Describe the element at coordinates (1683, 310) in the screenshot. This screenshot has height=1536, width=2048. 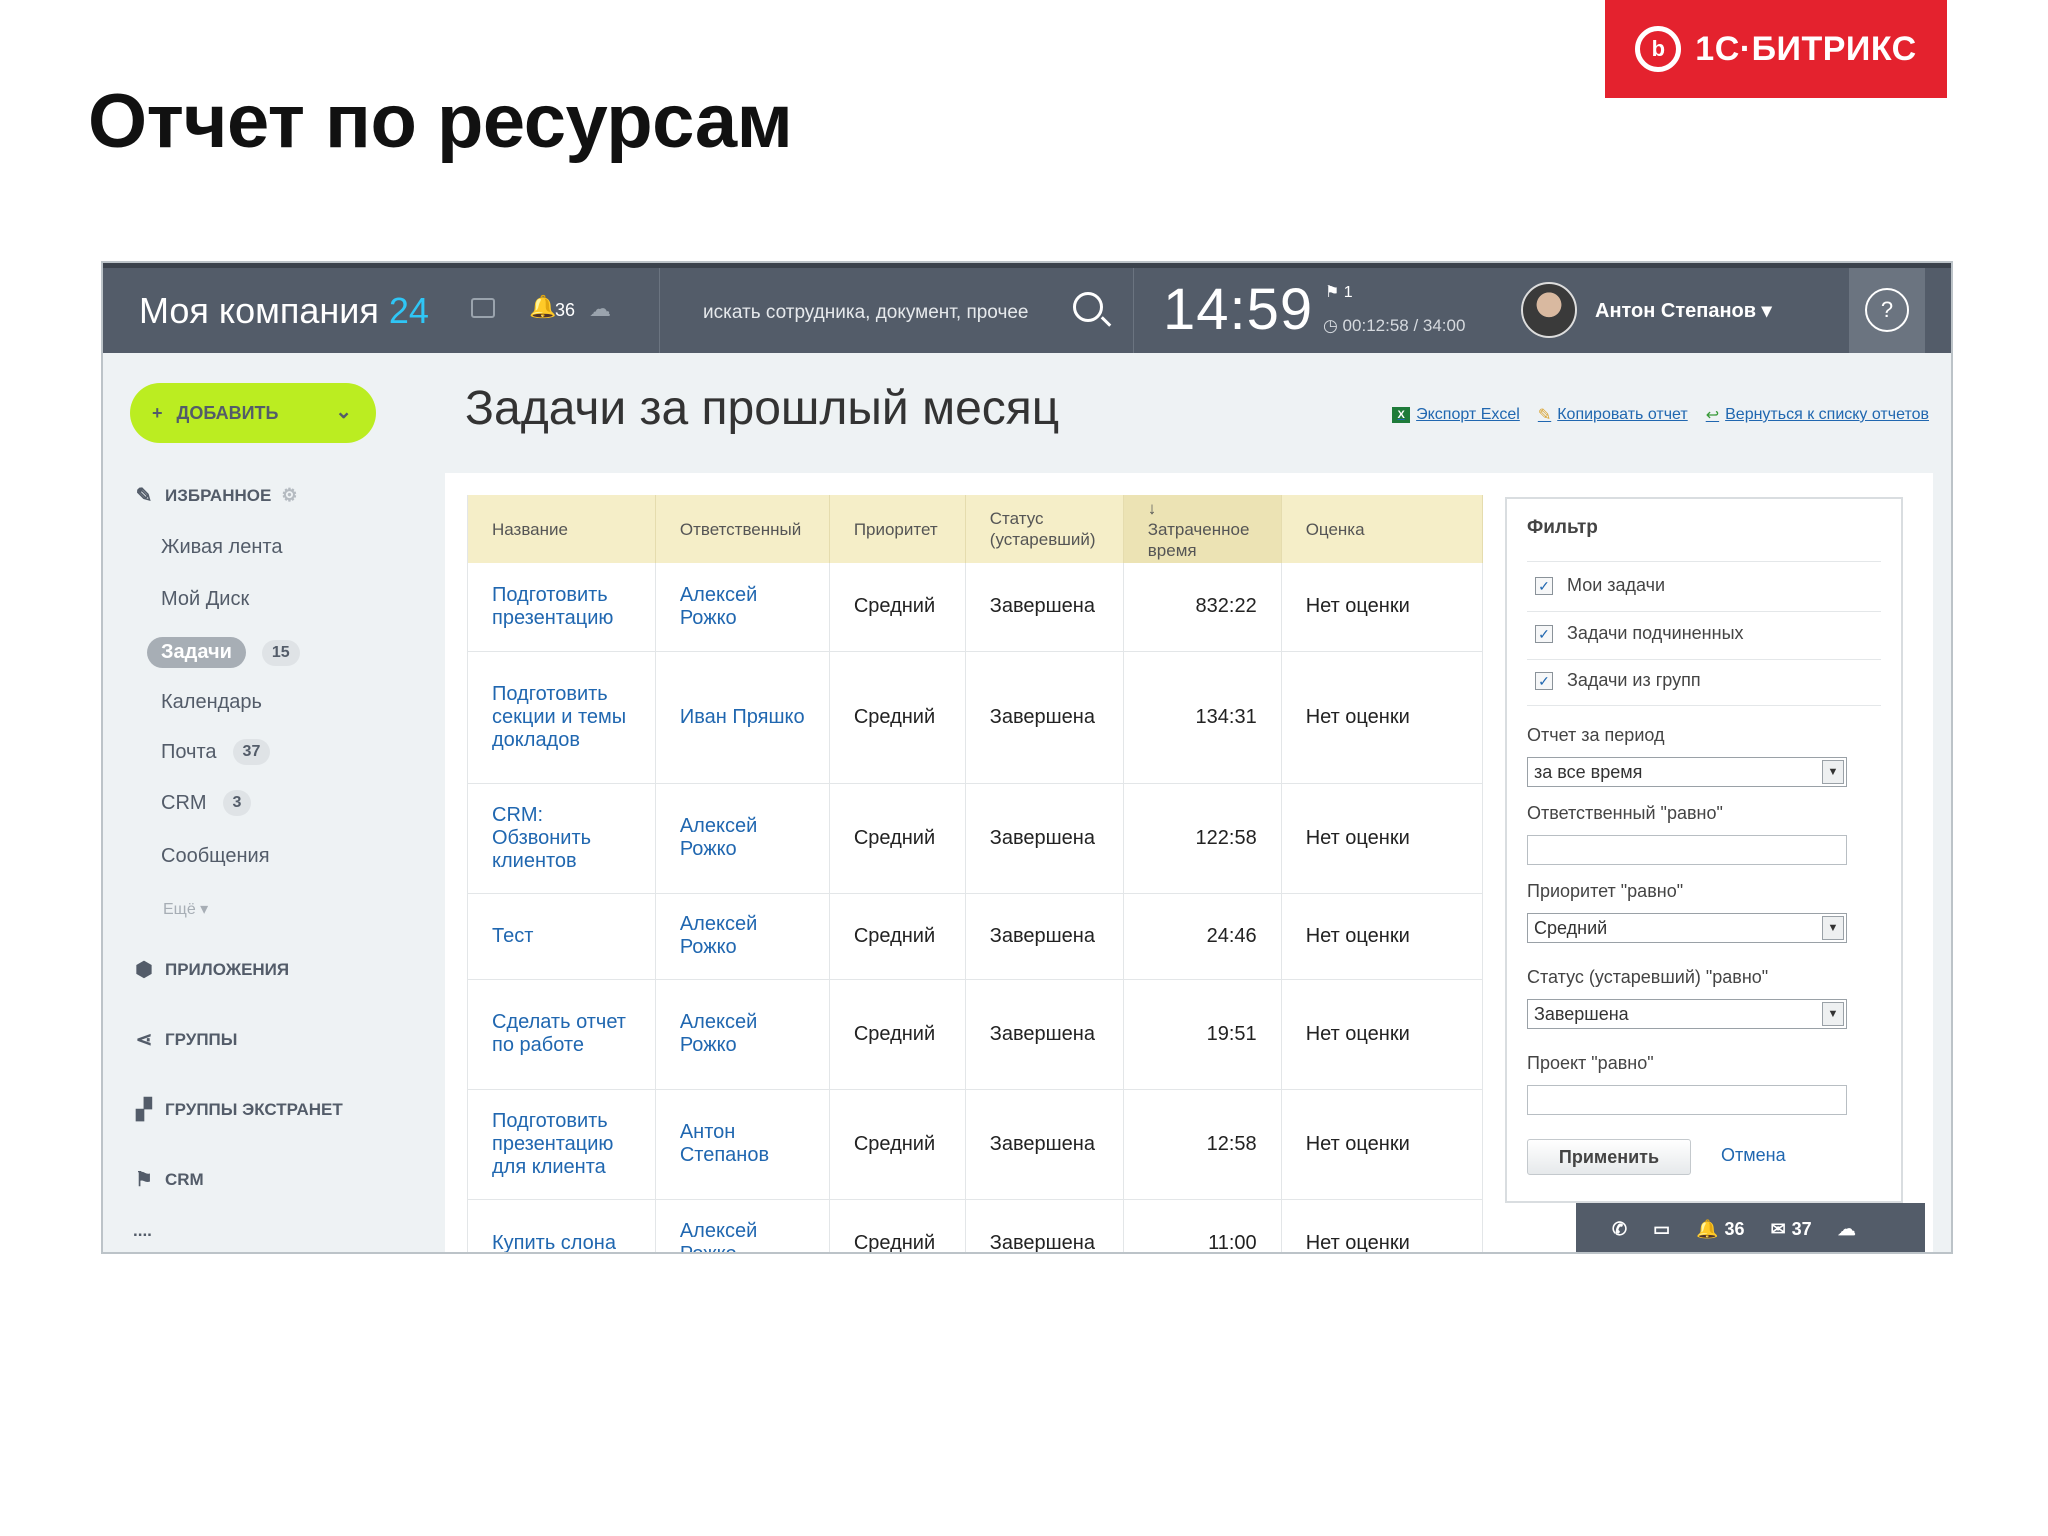
I see `user-menu: Антон Степанов ▾` at that location.